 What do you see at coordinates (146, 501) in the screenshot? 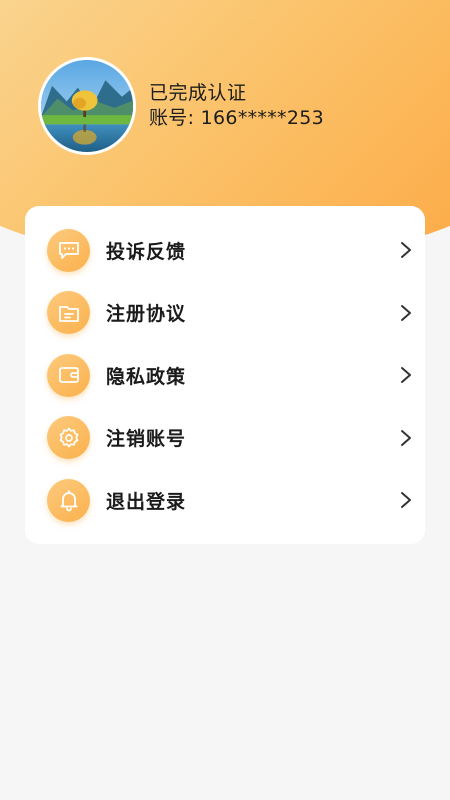
I see `menu-item-label: 退出登录` at bounding box center [146, 501].